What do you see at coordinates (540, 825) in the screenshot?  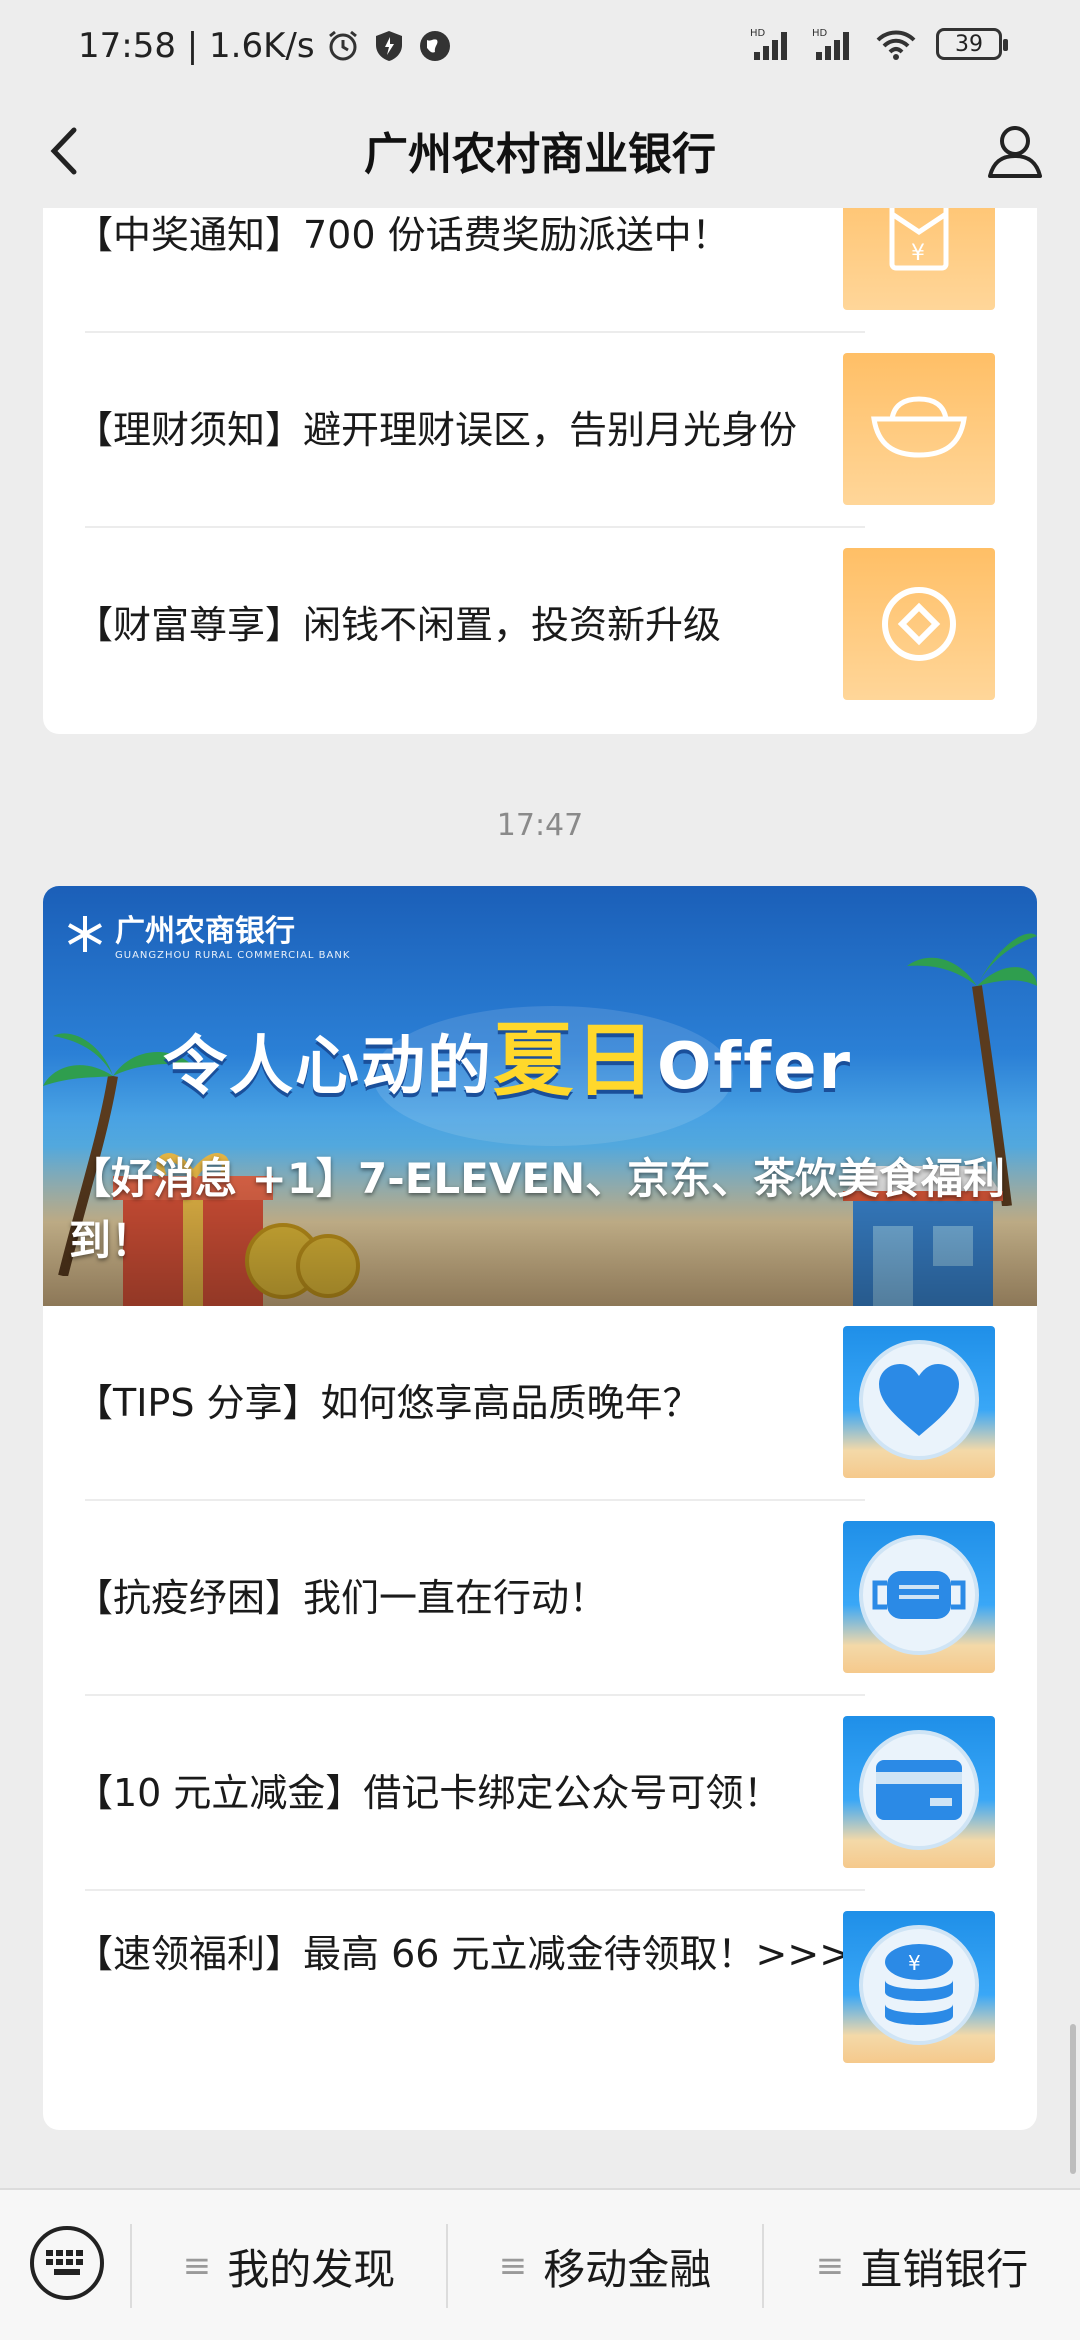 I see `message-timestamp: 17:47` at bounding box center [540, 825].